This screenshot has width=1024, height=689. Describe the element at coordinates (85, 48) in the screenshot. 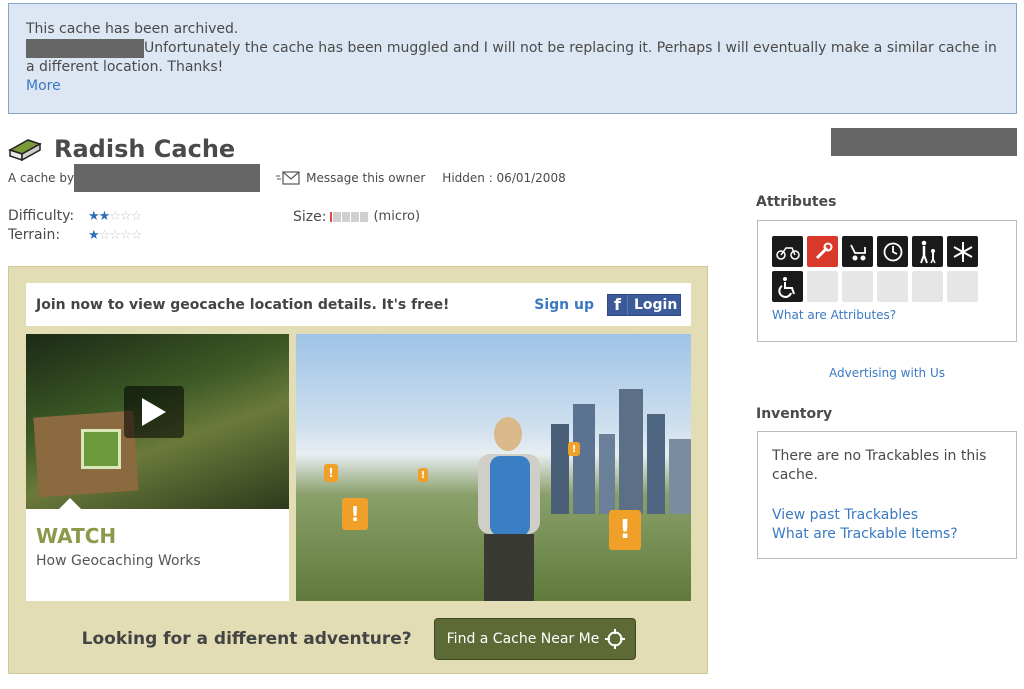

I see `redacted-name` at that location.